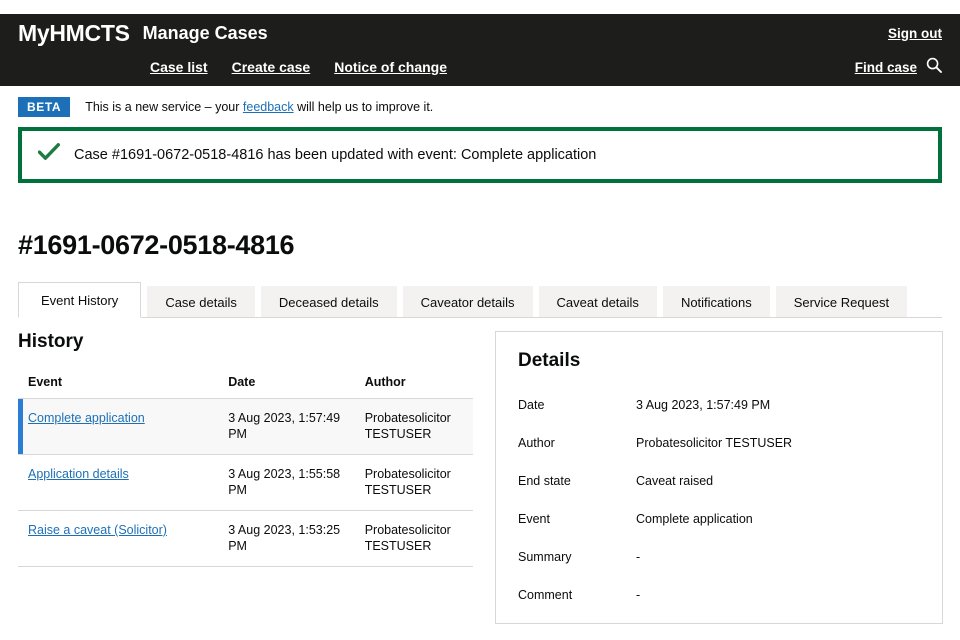  I want to click on column-header-event: Event, so click(118, 387).